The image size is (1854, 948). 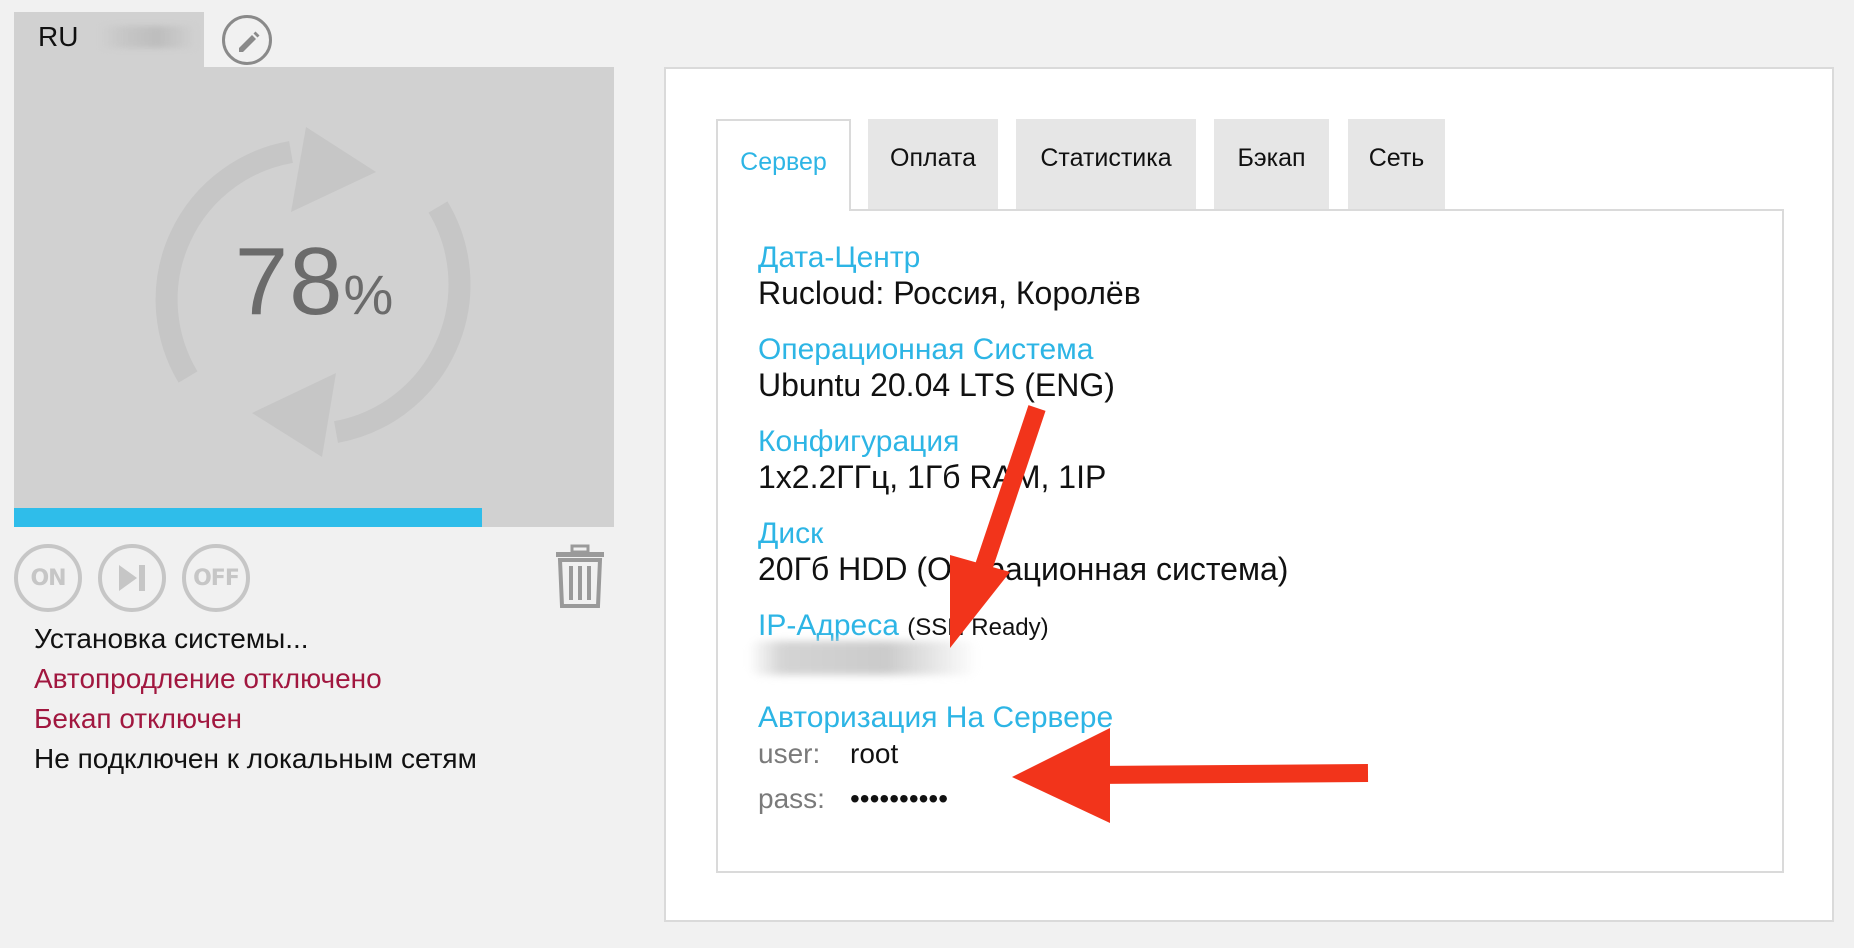 What do you see at coordinates (148, 37) in the screenshot?
I see `redacted-name-blur` at bounding box center [148, 37].